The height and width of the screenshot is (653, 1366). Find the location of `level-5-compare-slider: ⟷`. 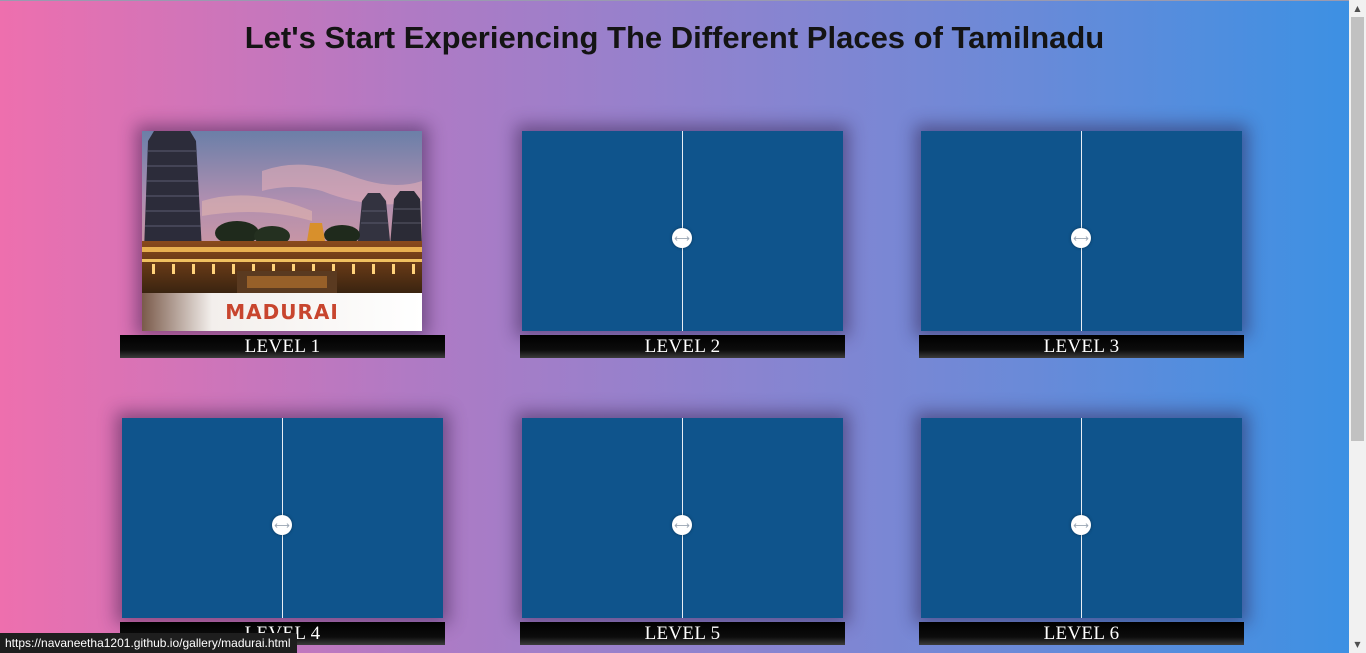

level-5-compare-slider: ⟷ is located at coordinates (682, 518).